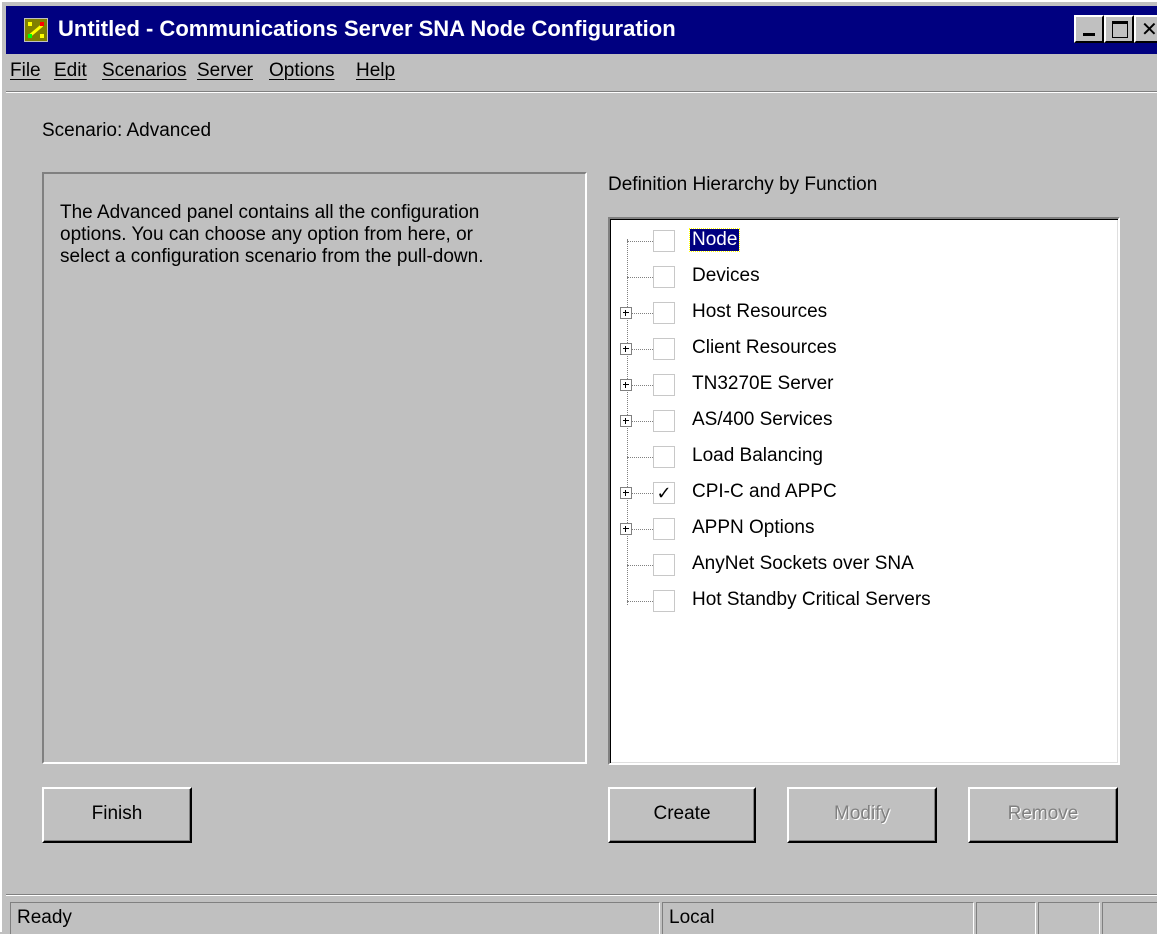 This screenshot has height=934, width=1157. What do you see at coordinates (1089, 29) in the screenshot?
I see `minimize-button` at bounding box center [1089, 29].